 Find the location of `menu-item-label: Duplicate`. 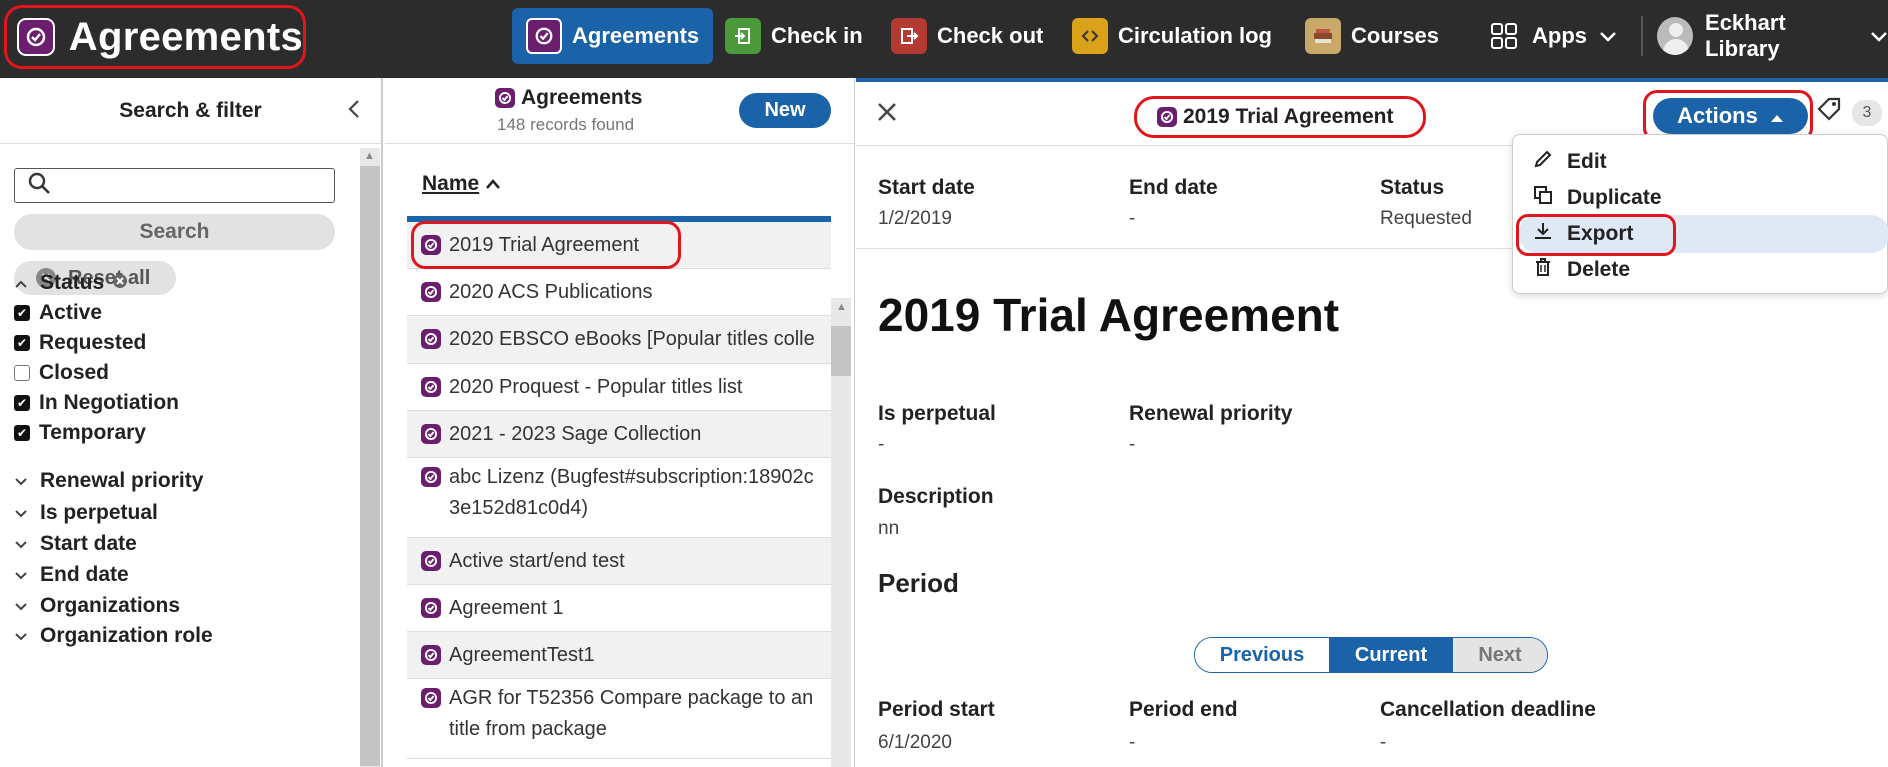

menu-item-label: Duplicate is located at coordinates (1614, 197).